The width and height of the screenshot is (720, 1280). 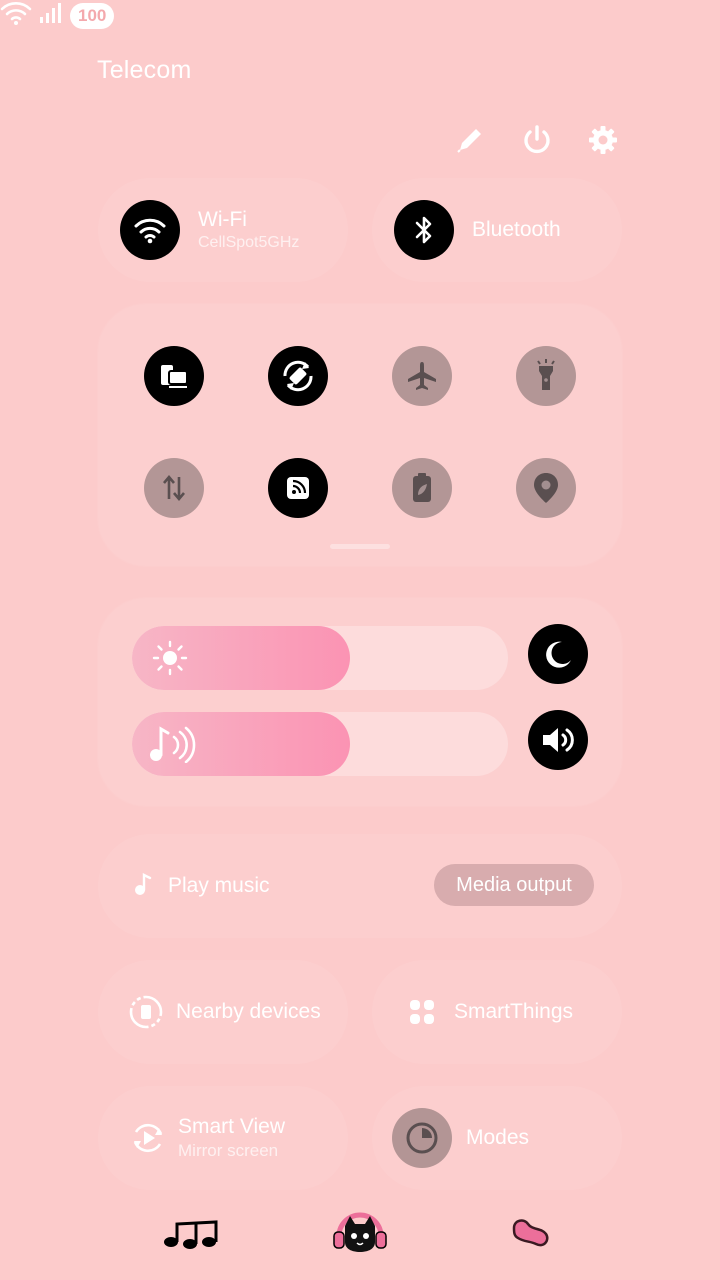 What do you see at coordinates (249, 242) in the screenshot?
I see `wifi-network-name: CellSpot5GHz` at bounding box center [249, 242].